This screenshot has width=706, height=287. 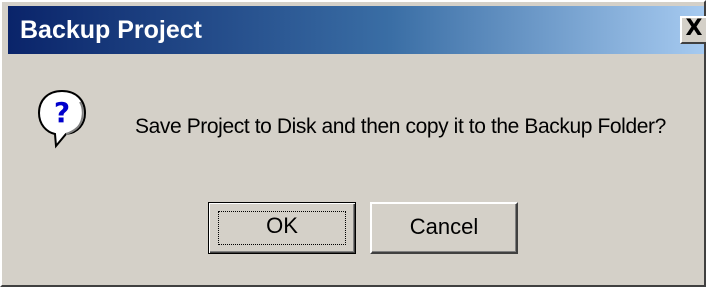 I want to click on ok-button-label: OK, so click(x=282, y=225).